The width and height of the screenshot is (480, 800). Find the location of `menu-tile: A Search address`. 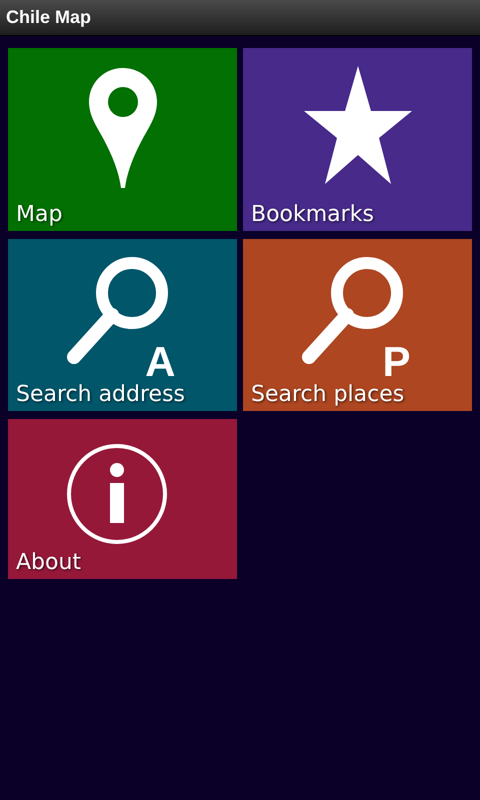

menu-tile: A Search address is located at coordinates (122, 325).